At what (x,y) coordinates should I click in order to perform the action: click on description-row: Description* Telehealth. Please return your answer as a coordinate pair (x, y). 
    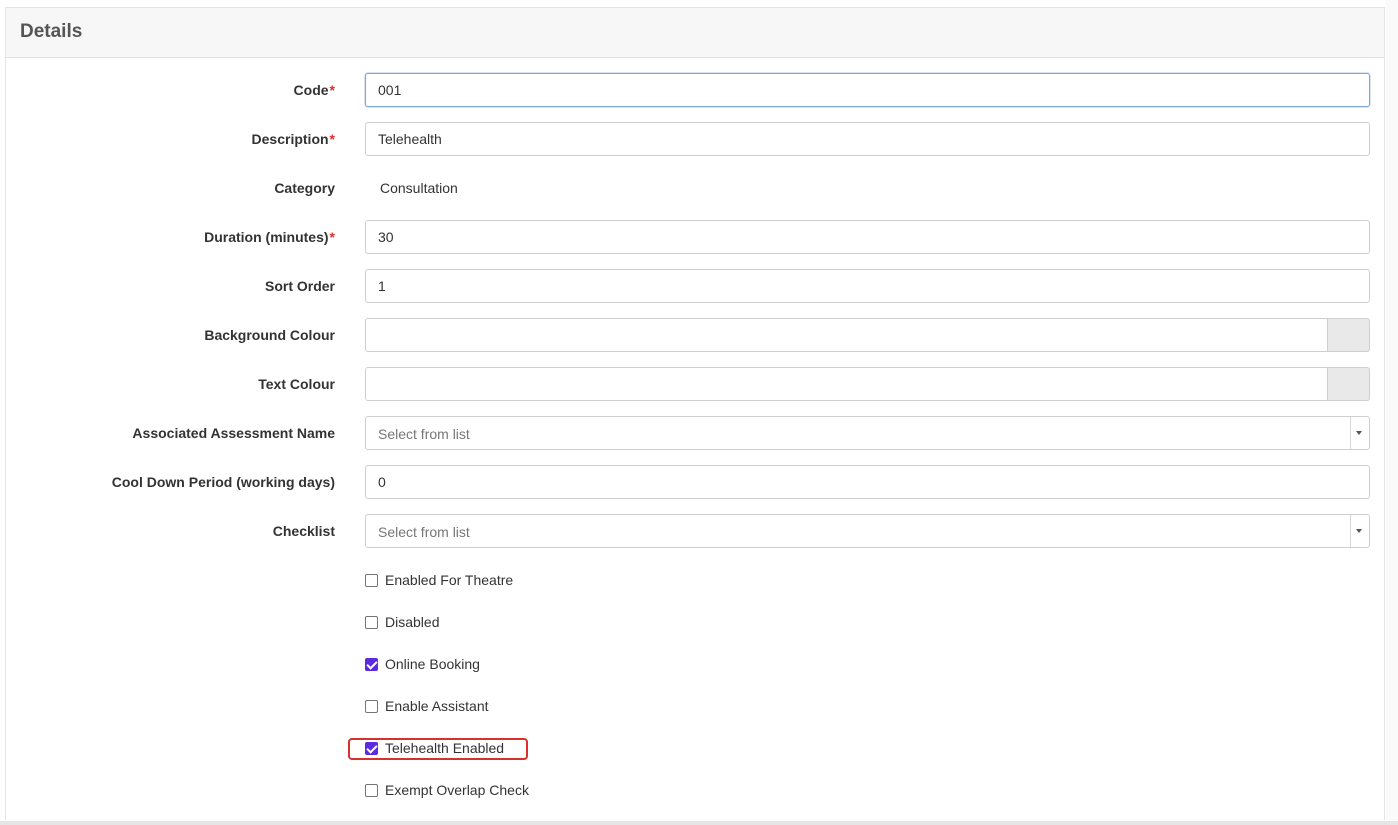
    Looking at the image, I should click on (699, 139).